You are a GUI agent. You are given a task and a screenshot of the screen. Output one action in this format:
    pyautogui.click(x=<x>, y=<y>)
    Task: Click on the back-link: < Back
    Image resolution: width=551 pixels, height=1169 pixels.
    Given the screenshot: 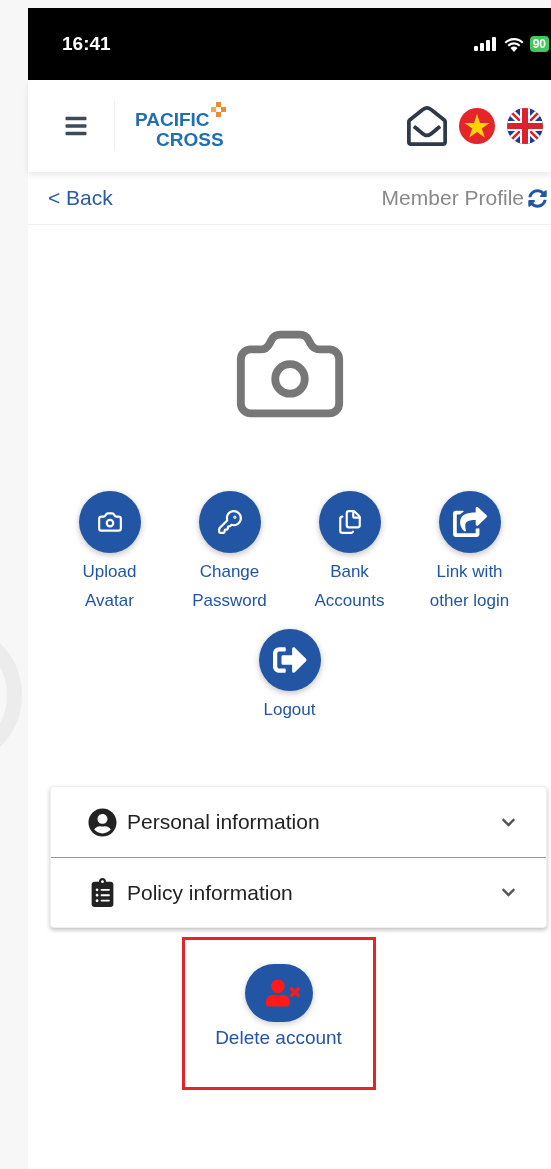 What is the action you would take?
    pyautogui.click(x=80, y=198)
    